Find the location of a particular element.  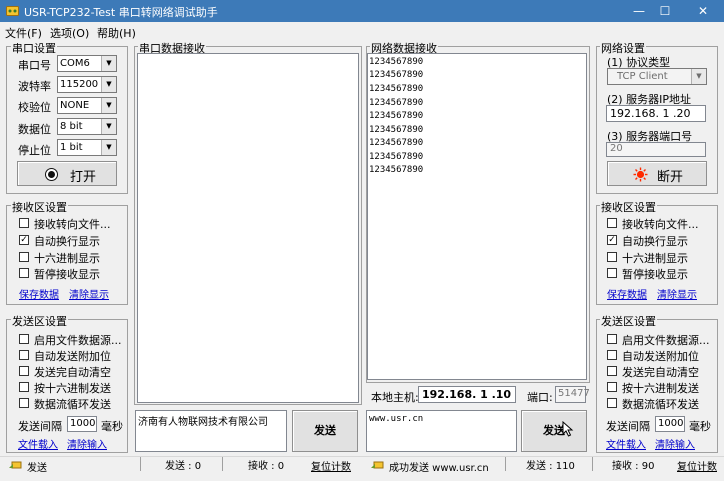

window-title: USR-TCP232-Test 串口转网络调试助手 is located at coordinates (121, 12).